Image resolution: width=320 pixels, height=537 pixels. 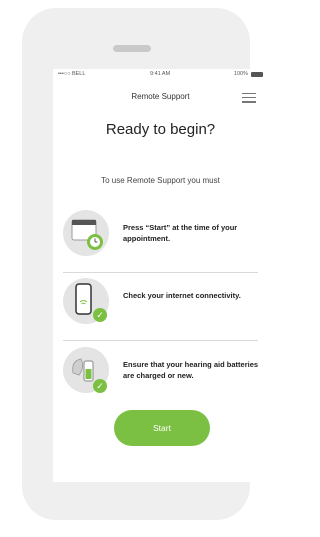 What do you see at coordinates (240, 74) in the screenshot?
I see `battery-text: 100%` at bounding box center [240, 74].